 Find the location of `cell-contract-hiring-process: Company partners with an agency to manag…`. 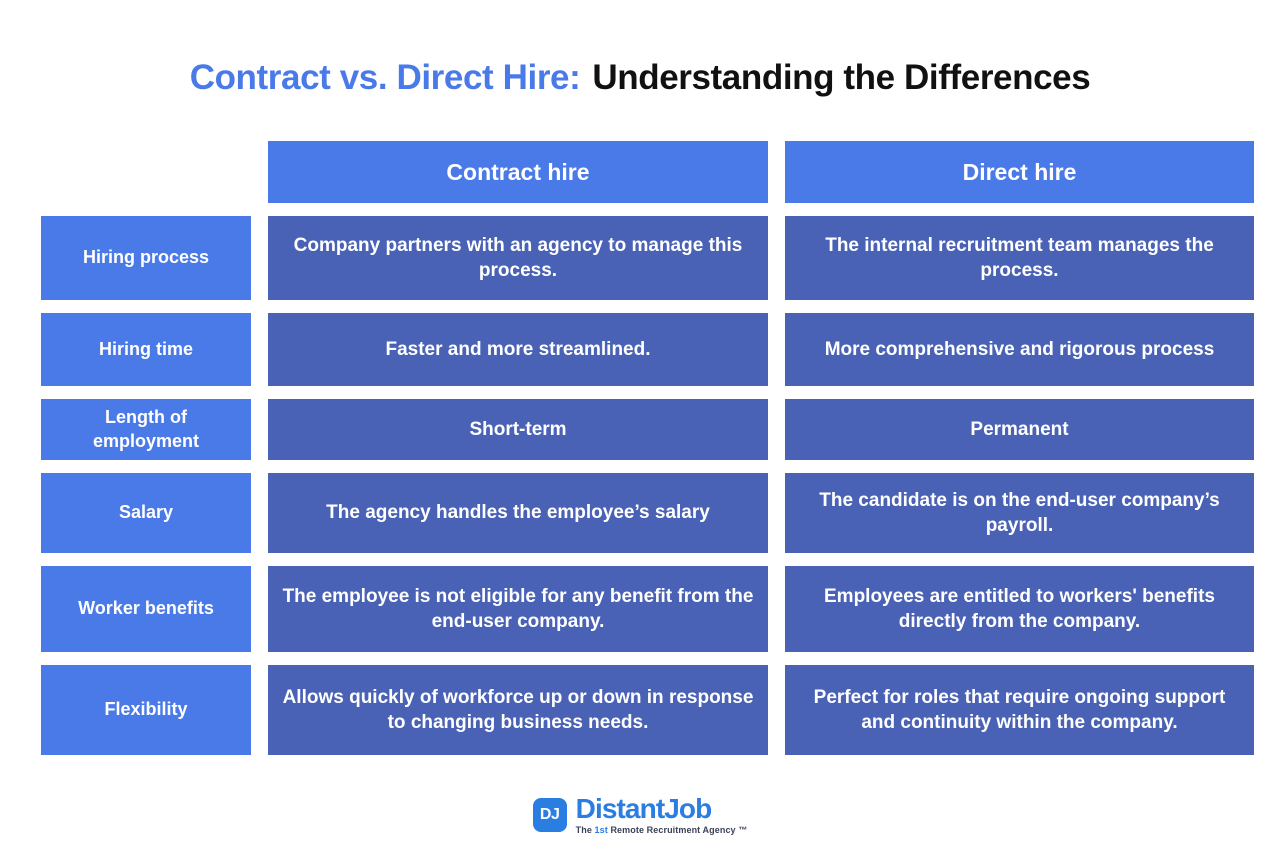

cell-contract-hiring-process: Company partners with an agency to manag… is located at coordinates (518, 258).